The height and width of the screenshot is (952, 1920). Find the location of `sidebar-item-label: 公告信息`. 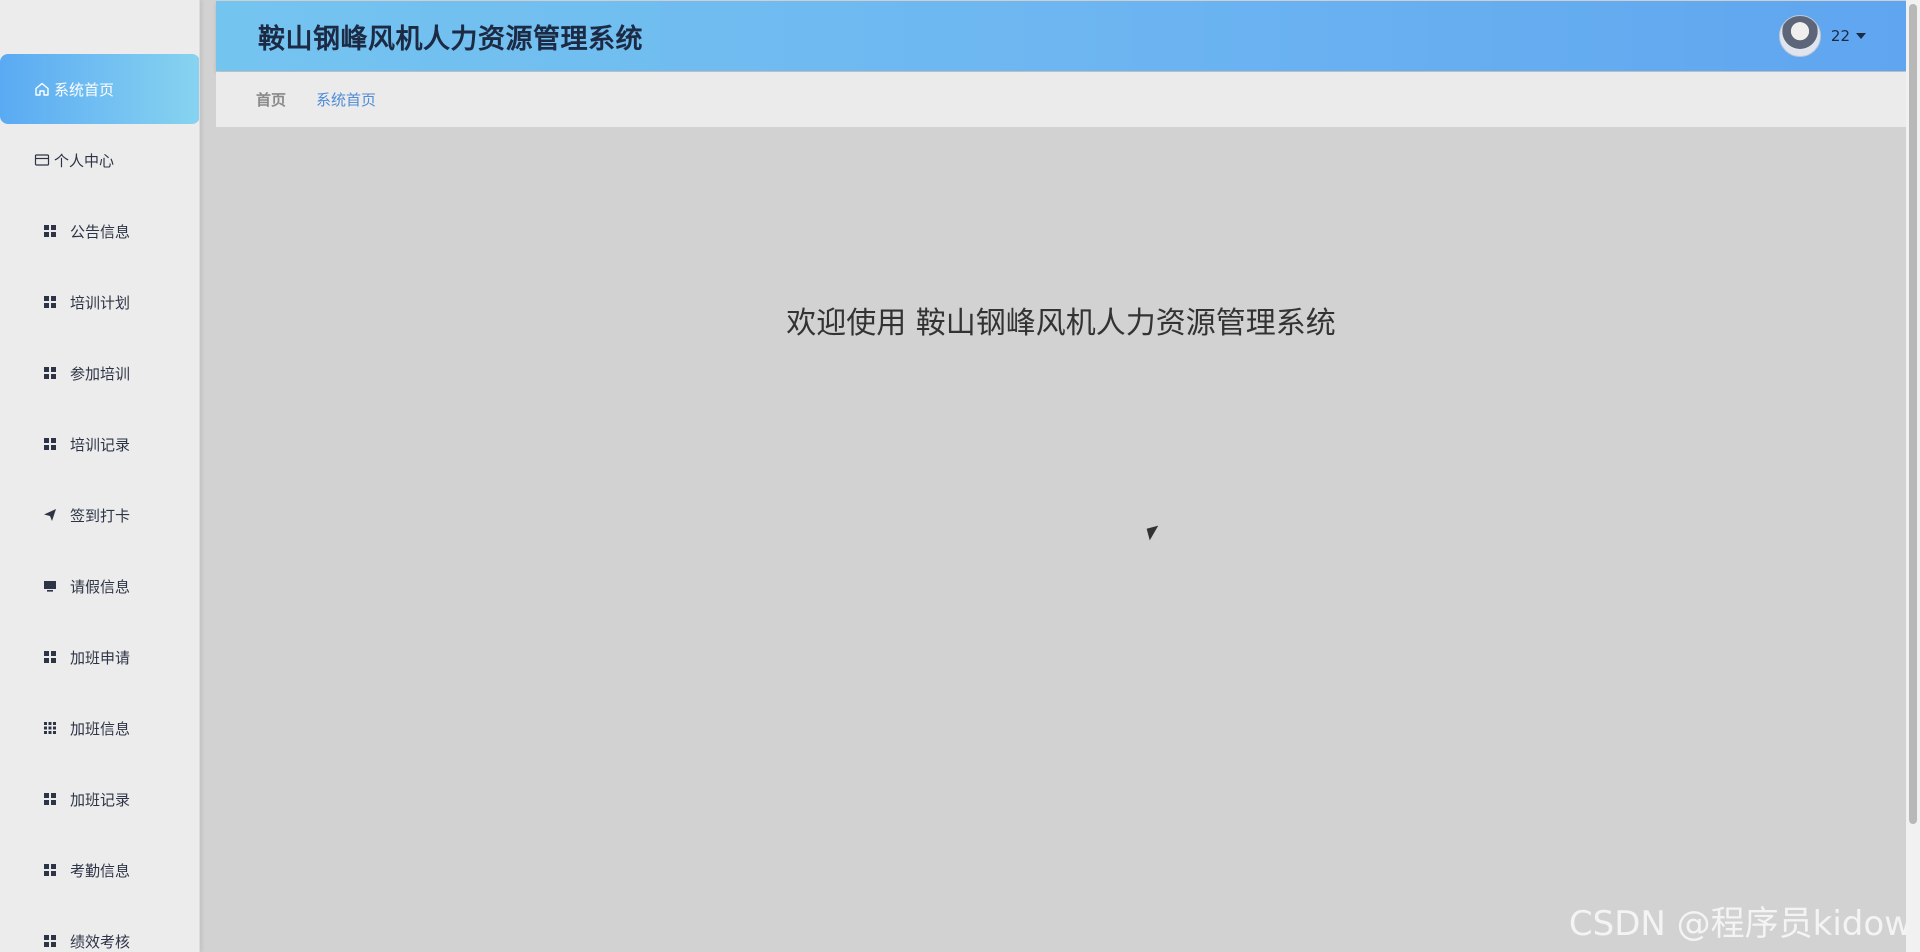

sidebar-item-label: 公告信息 is located at coordinates (100, 231).